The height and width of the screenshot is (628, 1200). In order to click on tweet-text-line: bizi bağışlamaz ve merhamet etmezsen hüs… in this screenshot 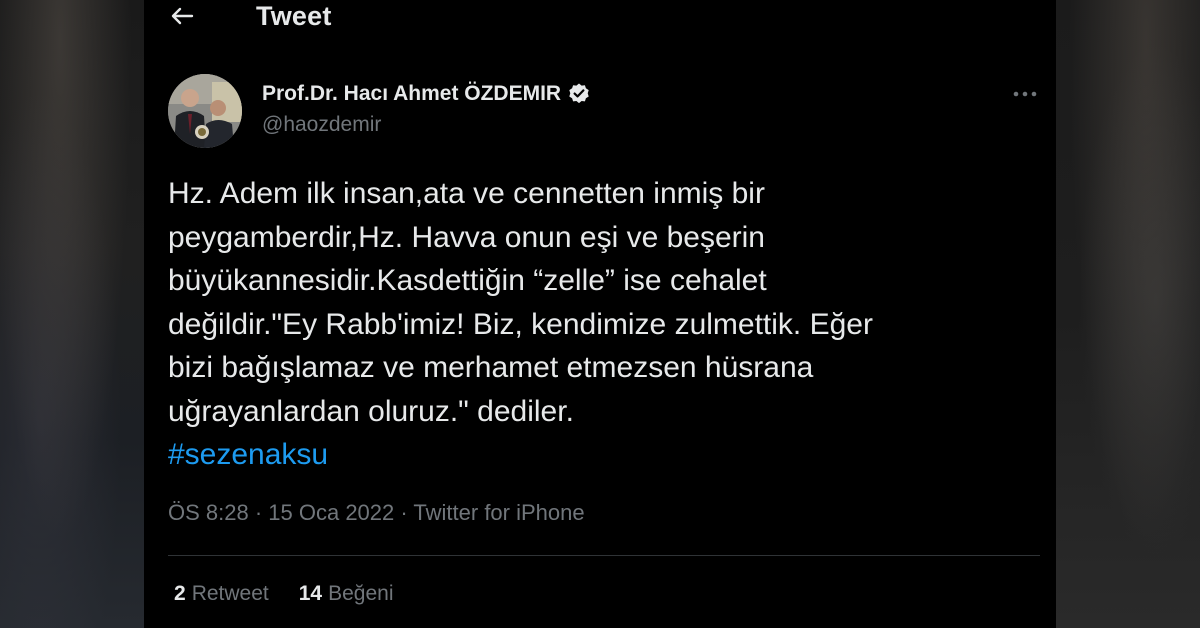, I will do `click(491, 367)`.